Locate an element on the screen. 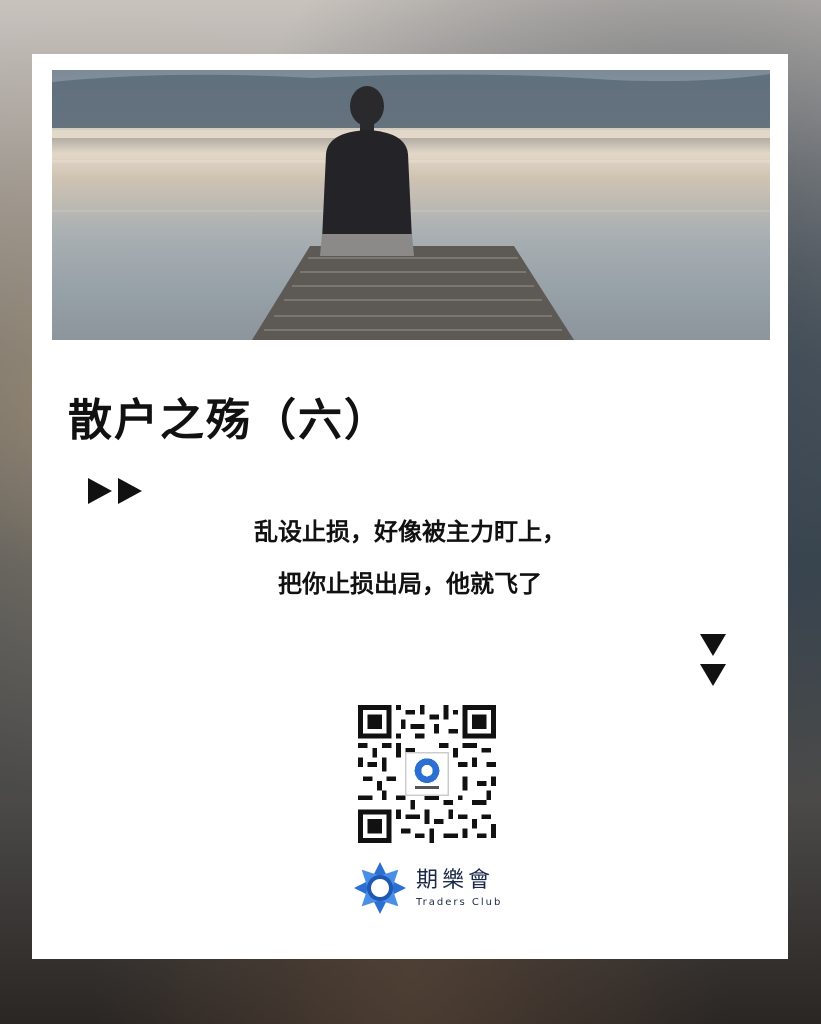  brand-text: 期樂會 Traders Club is located at coordinates (459, 887).